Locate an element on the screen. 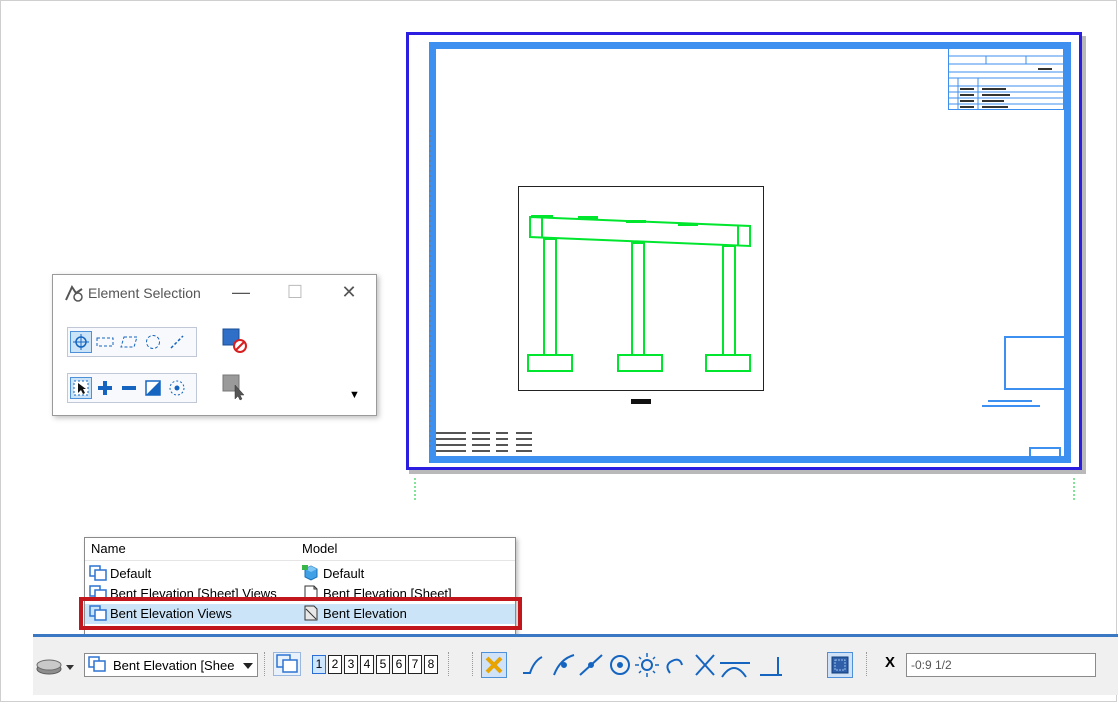 The width and height of the screenshot is (1119, 704). maximize-button: ☐ is located at coordinates (295, 292).